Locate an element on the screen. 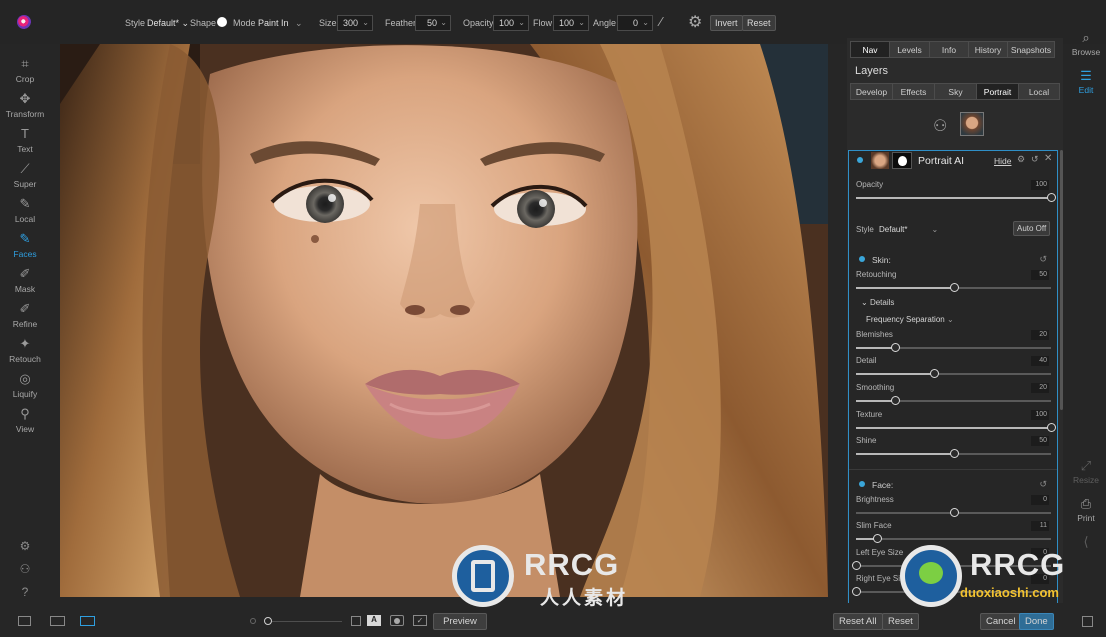 The width and height of the screenshot is (1106, 637). opacity-field: 100 ⌄ is located at coordinates (511, 23).